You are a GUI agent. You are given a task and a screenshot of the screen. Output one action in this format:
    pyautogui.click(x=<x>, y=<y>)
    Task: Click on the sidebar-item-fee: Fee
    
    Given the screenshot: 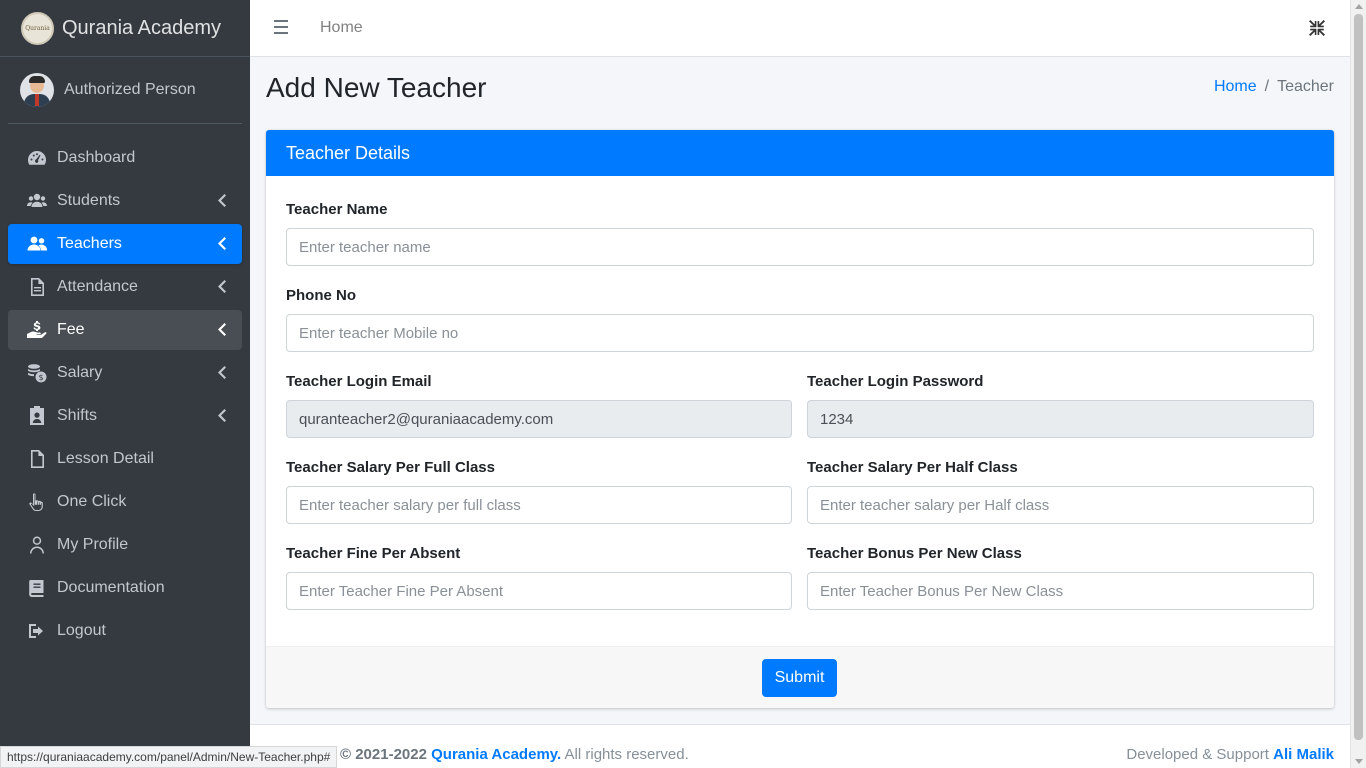 What is the action you would take?
    pyautogui.click(x=125, y=330)
    